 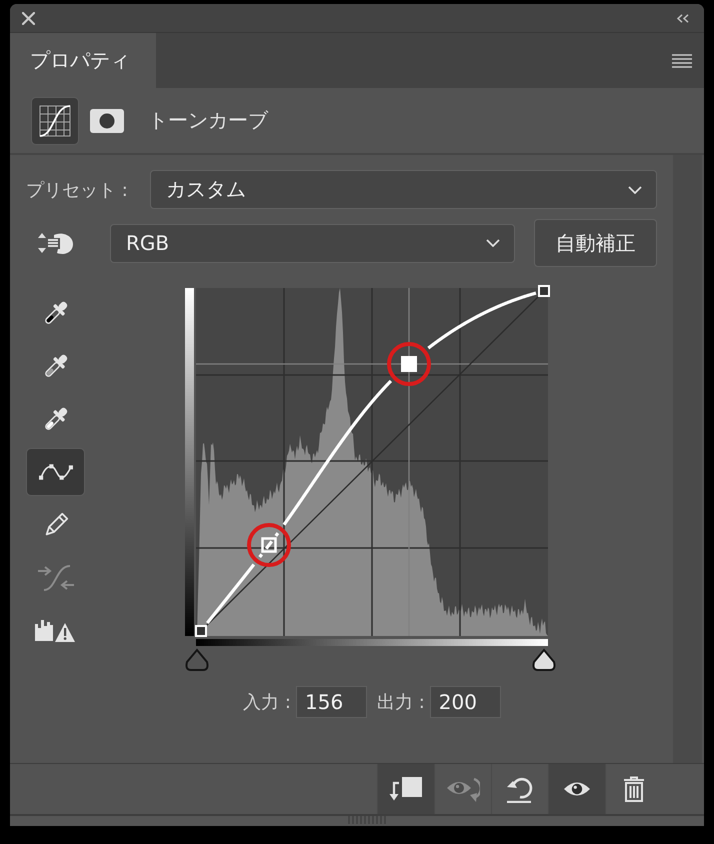 I want to click on curve-points-icon, so click(x=56, y=472).